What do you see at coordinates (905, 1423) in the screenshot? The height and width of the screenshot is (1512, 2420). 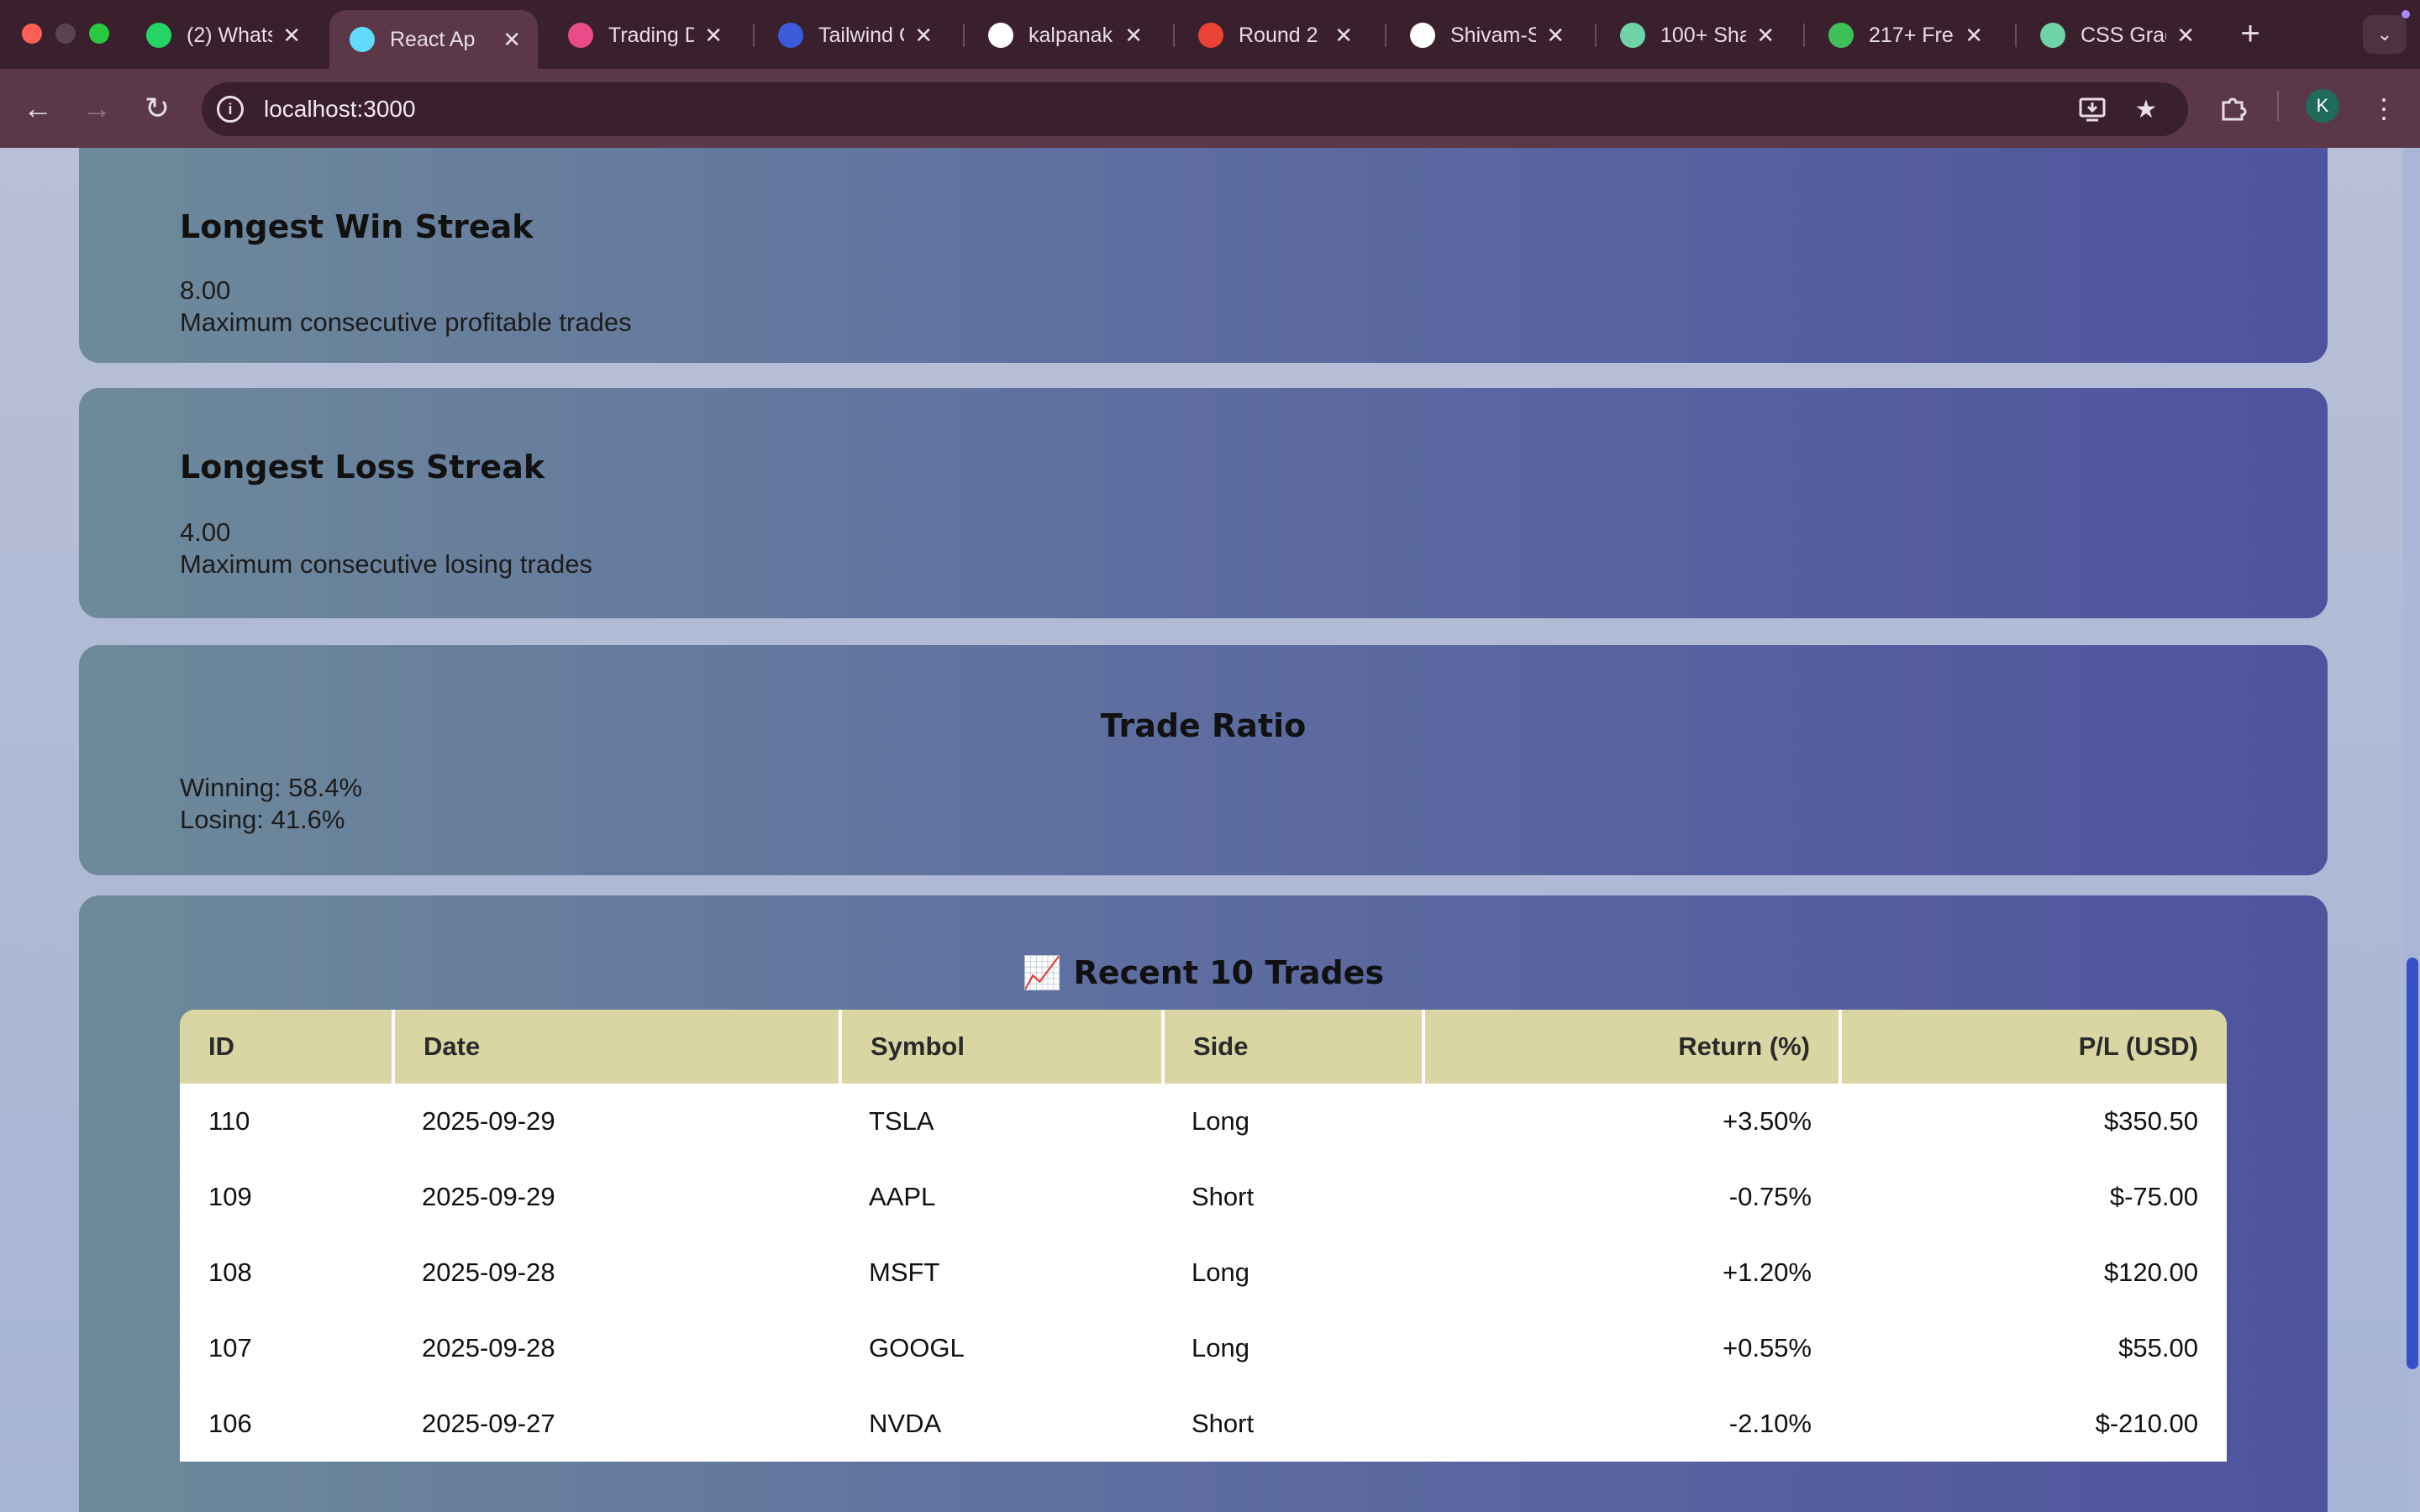 I see `cell-symbol: NVDA` at bounding box center [905, 1423].